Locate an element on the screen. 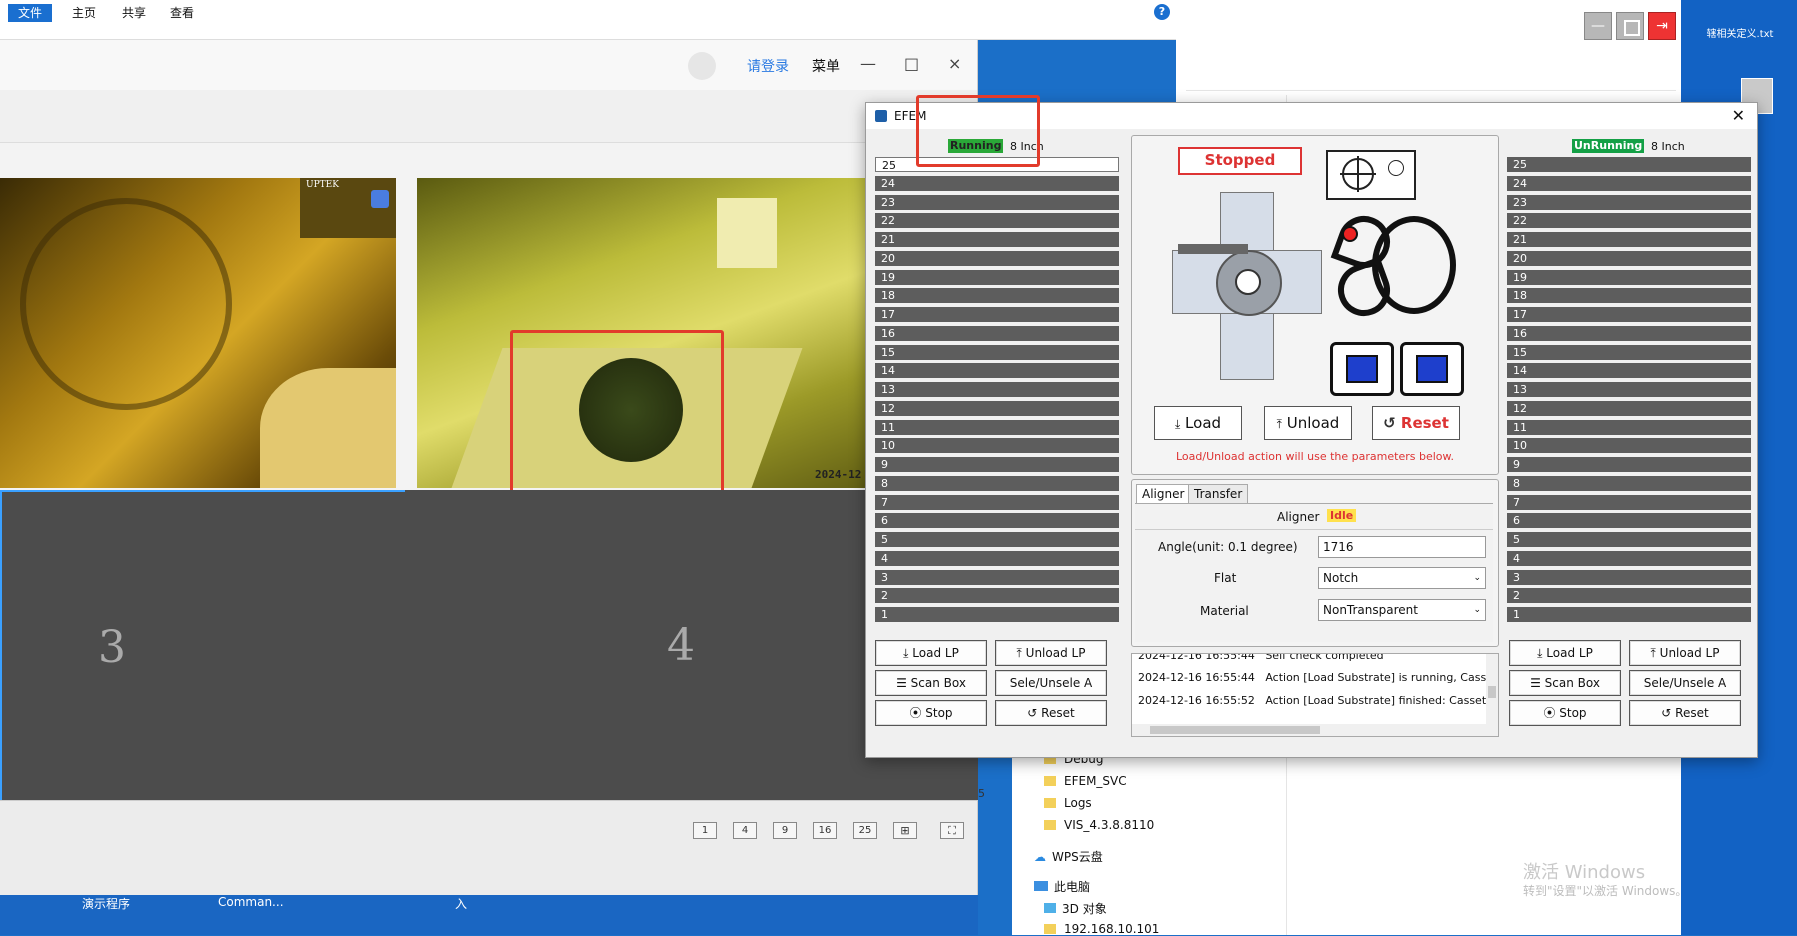  camera-view-1: UPTEK is located at coordinates (198, 333).